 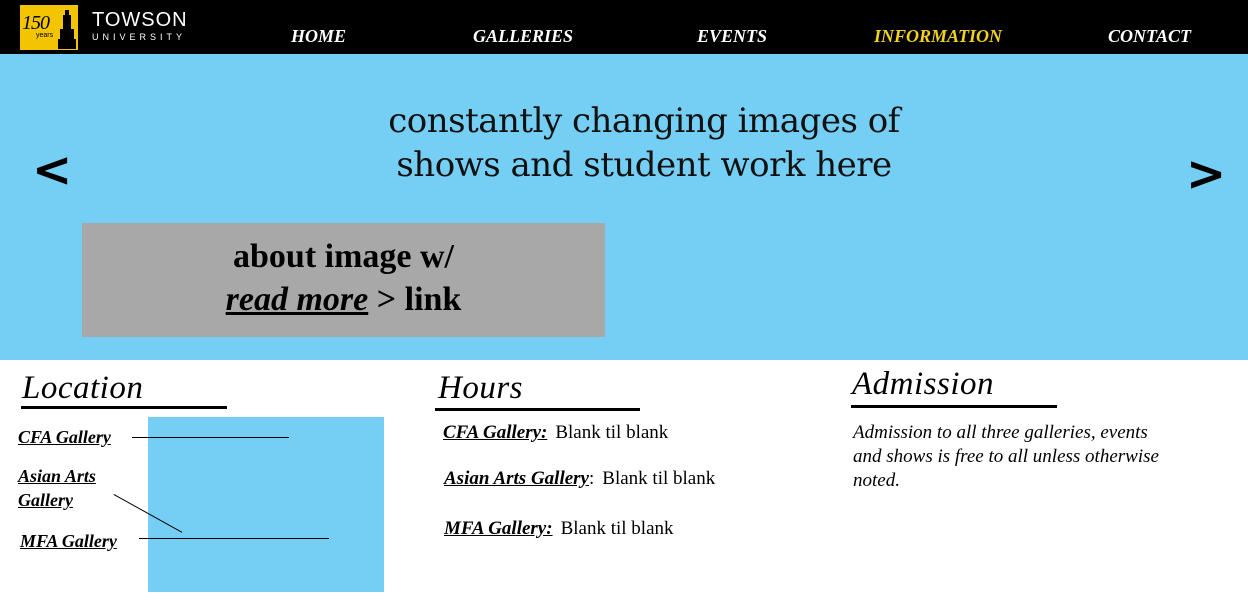 What do you see at coordinates (297, 299) in the screenshot?
I see `read-more-link: read more` at bounding box center [297, 299].